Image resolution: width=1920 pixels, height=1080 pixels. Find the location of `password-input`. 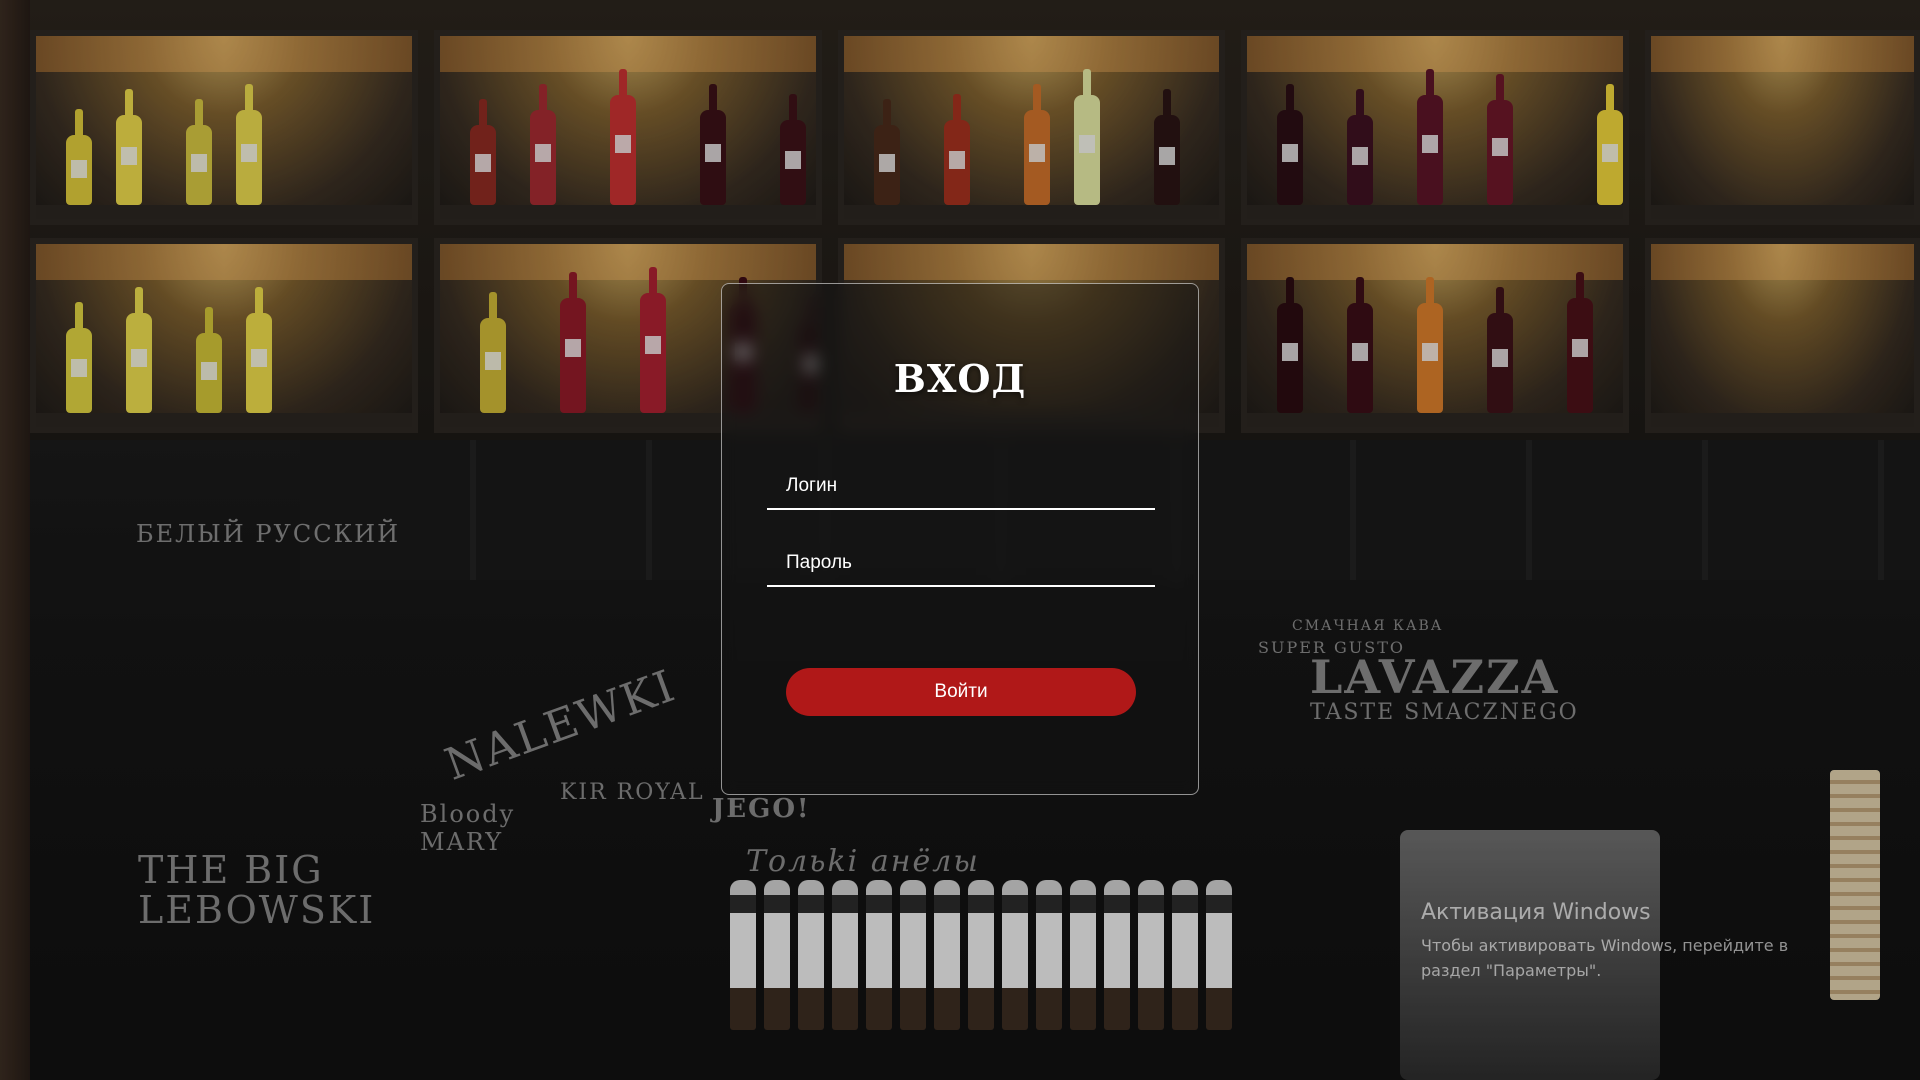

password-input is located at coordinates (961, 563).